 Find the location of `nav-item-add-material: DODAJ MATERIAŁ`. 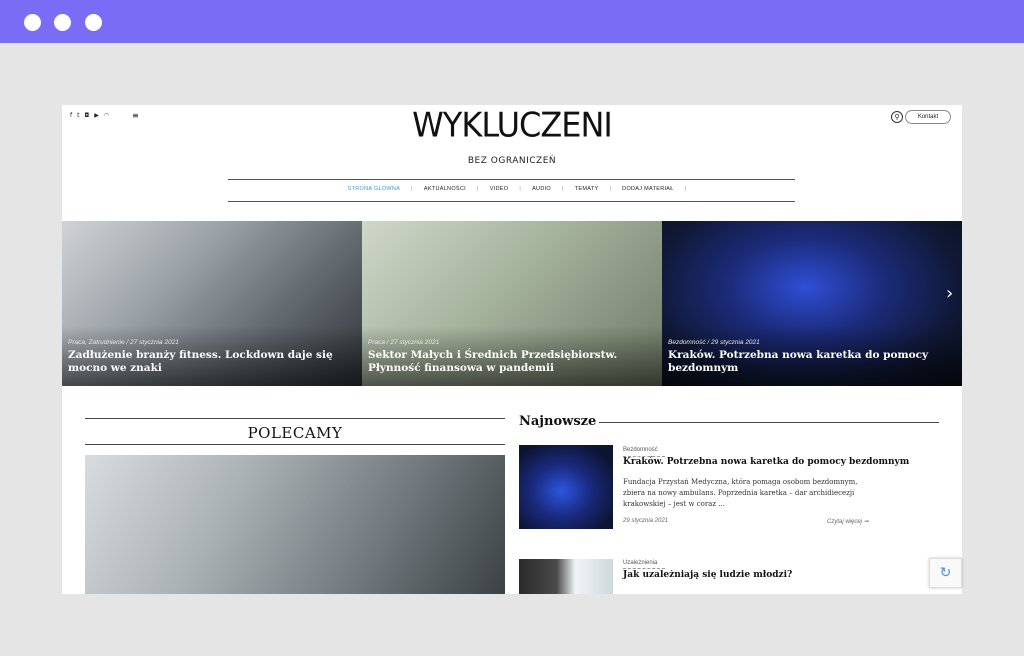

nav-item-add-material: DODAJ MATERIAŁ is located at coordinates (647, 189).